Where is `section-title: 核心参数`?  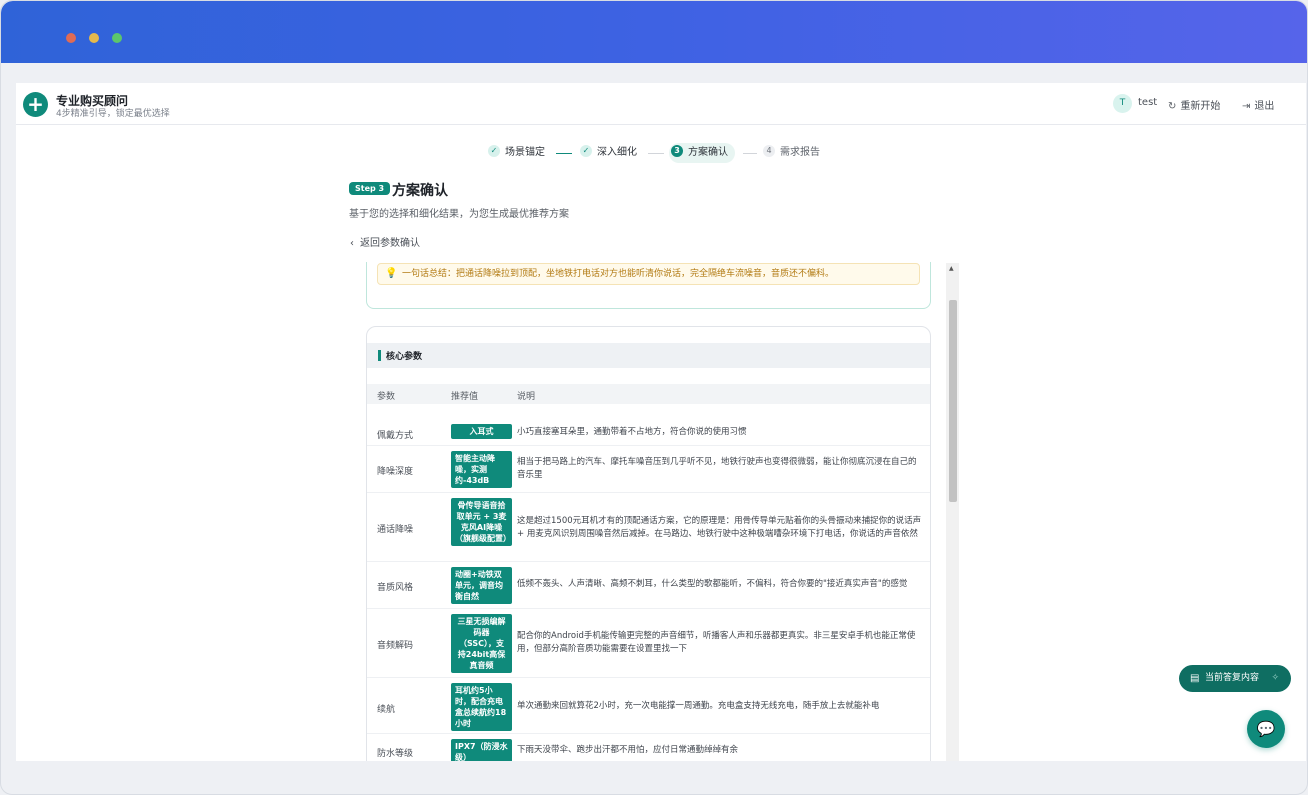
section-title: 核心参数 is located at coordinates (404, 357).